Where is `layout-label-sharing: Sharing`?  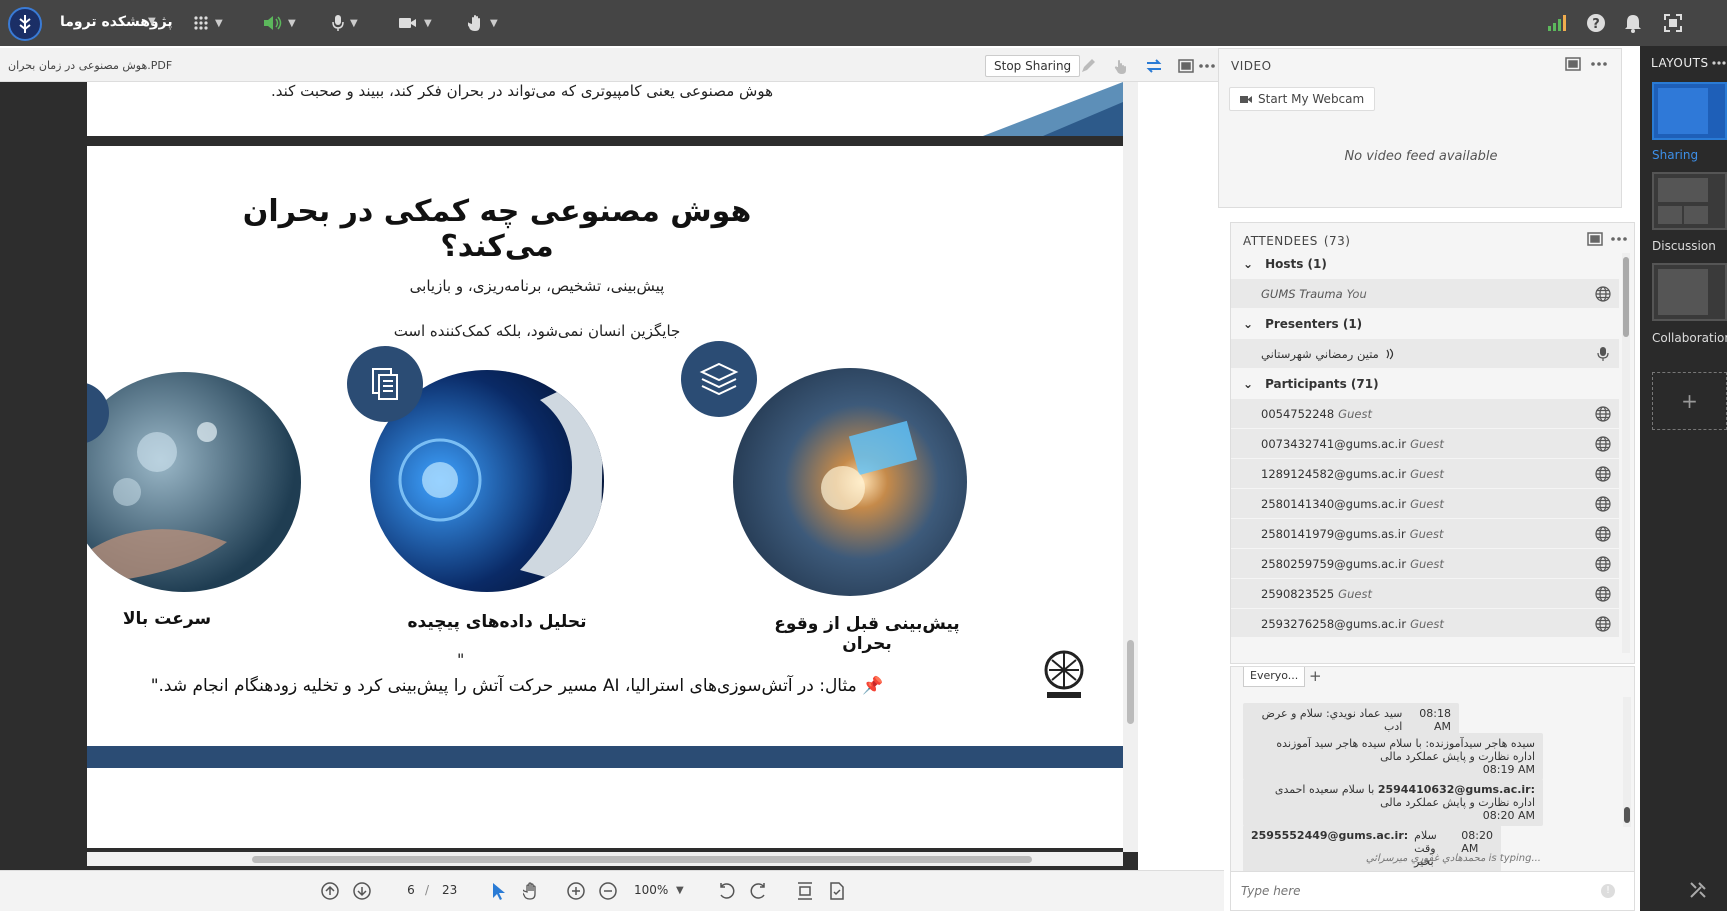
layout-label-sharing: Sharing is located at coordinates (1675, 155).